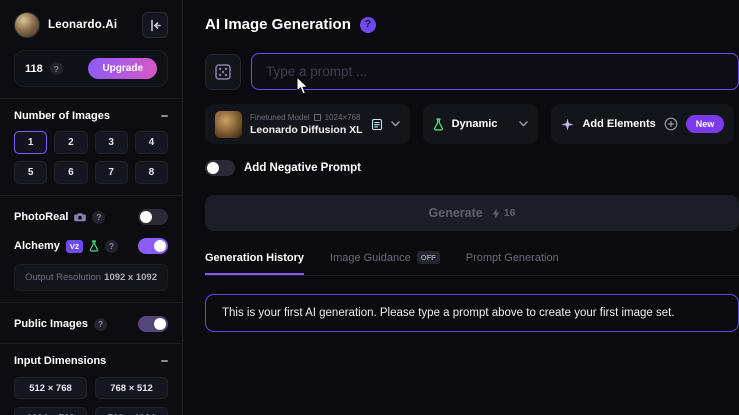 The width and height of the screenshot is (739, 415). I want to click on tab-generation-history: Generation History, so click(255, 263).